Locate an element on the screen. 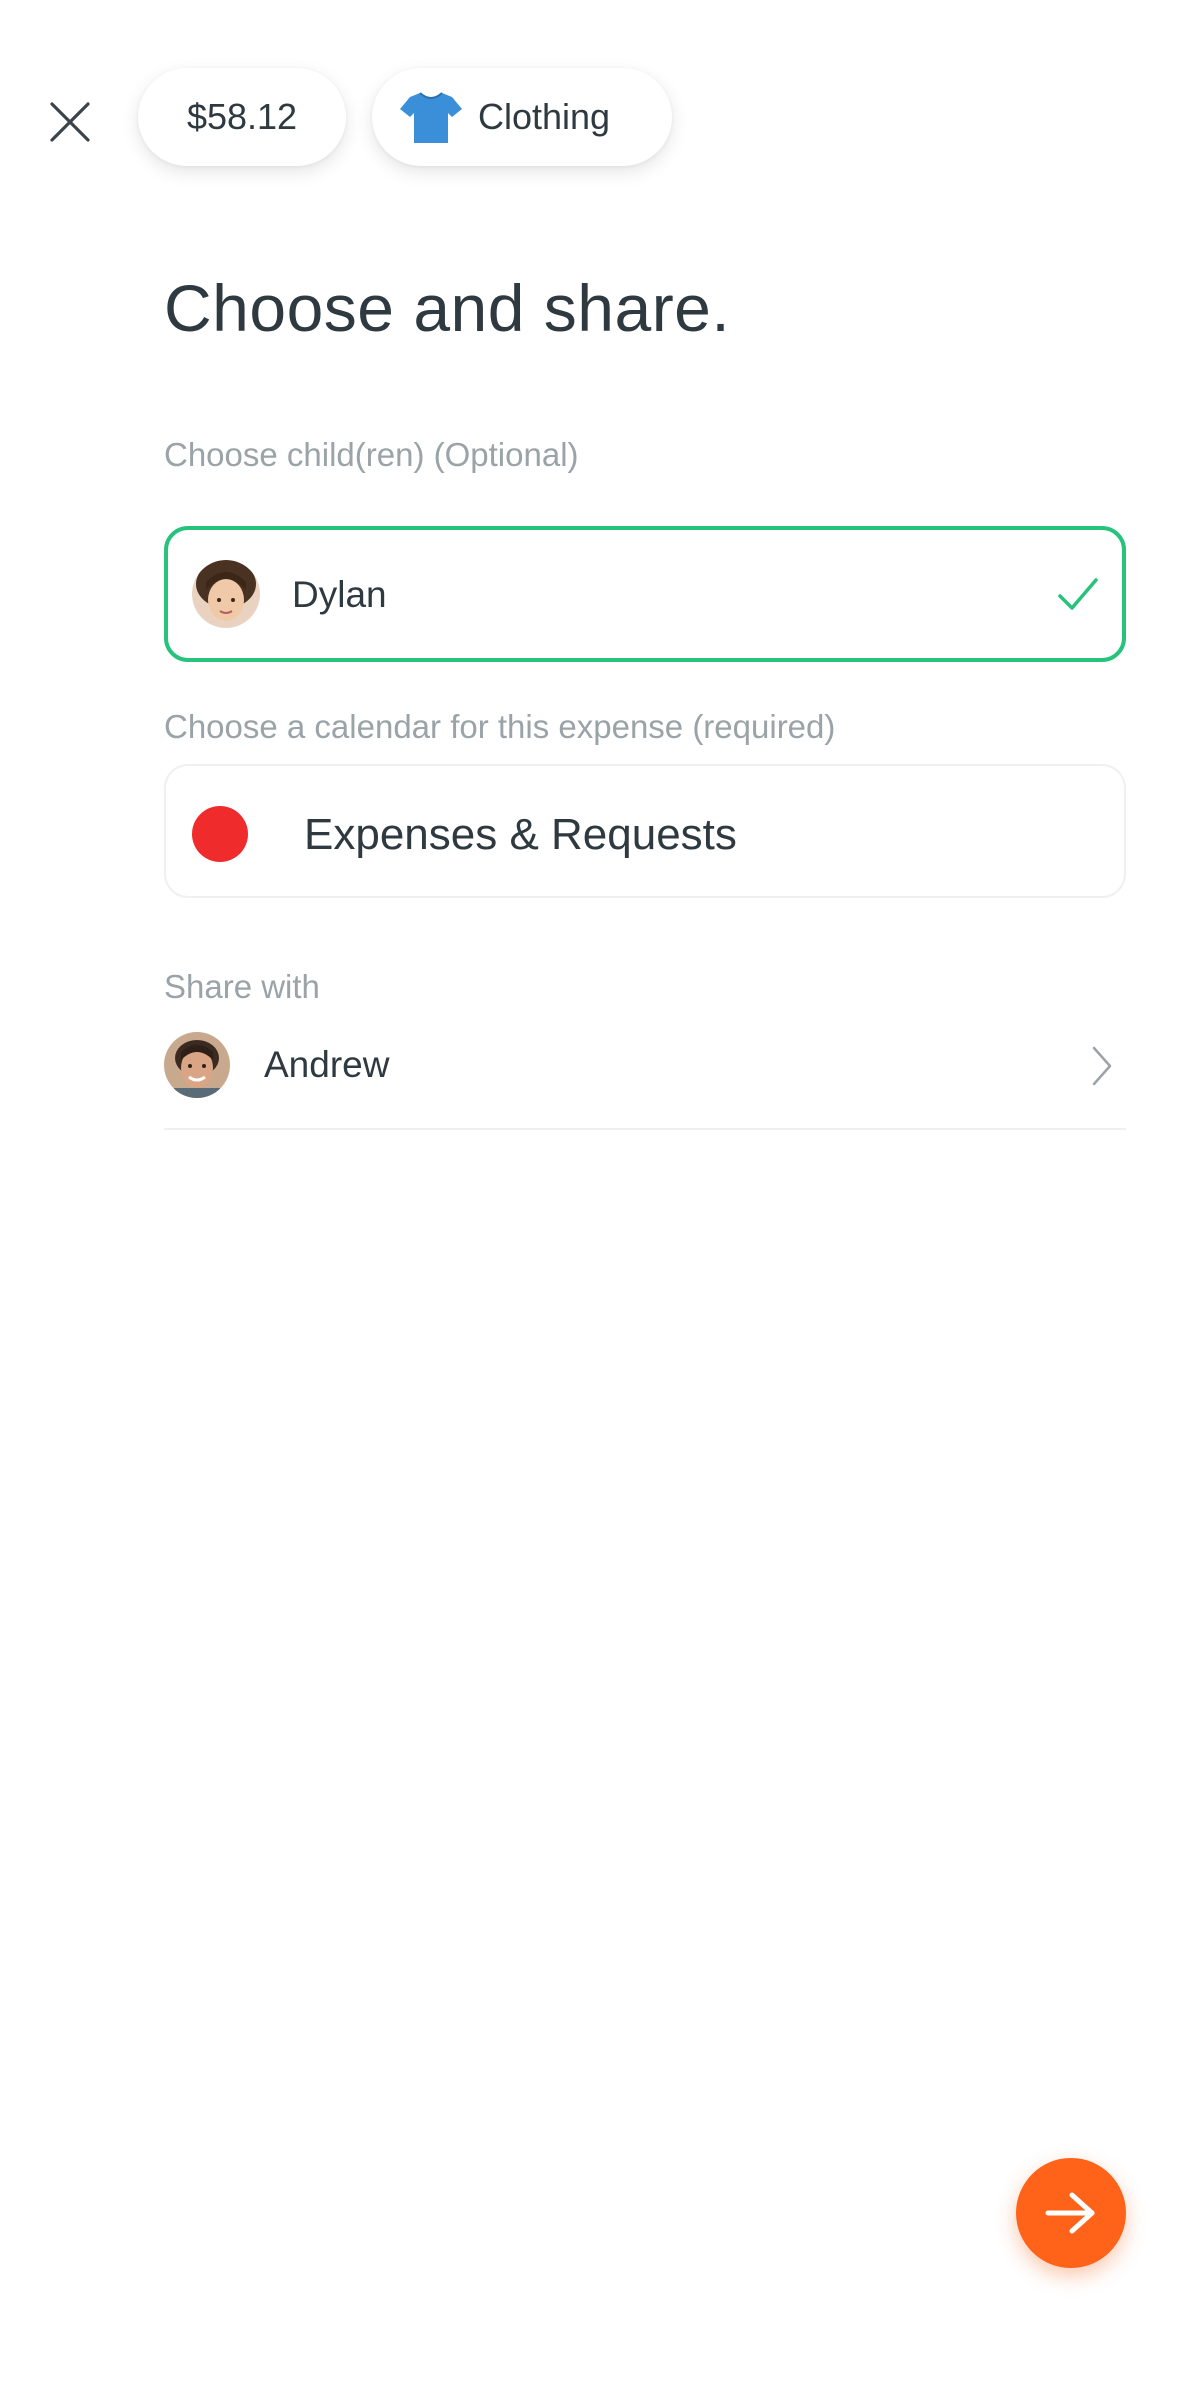  tshirt-icon is located at coordinates (431, 117).